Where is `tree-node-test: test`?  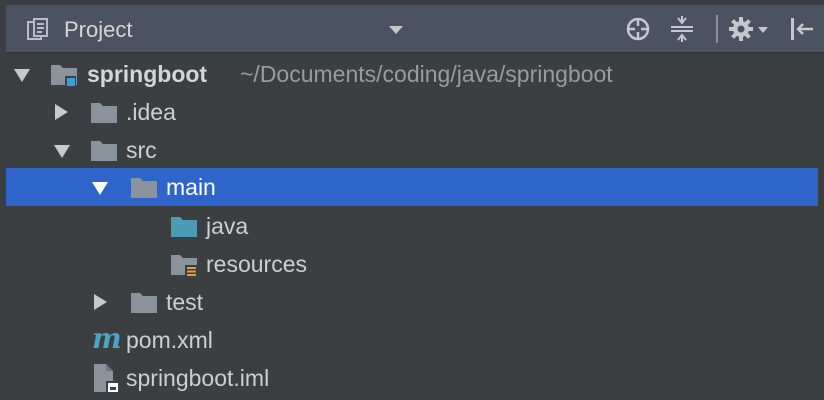
tree-node-test: test is located at coordinates (412, 302).